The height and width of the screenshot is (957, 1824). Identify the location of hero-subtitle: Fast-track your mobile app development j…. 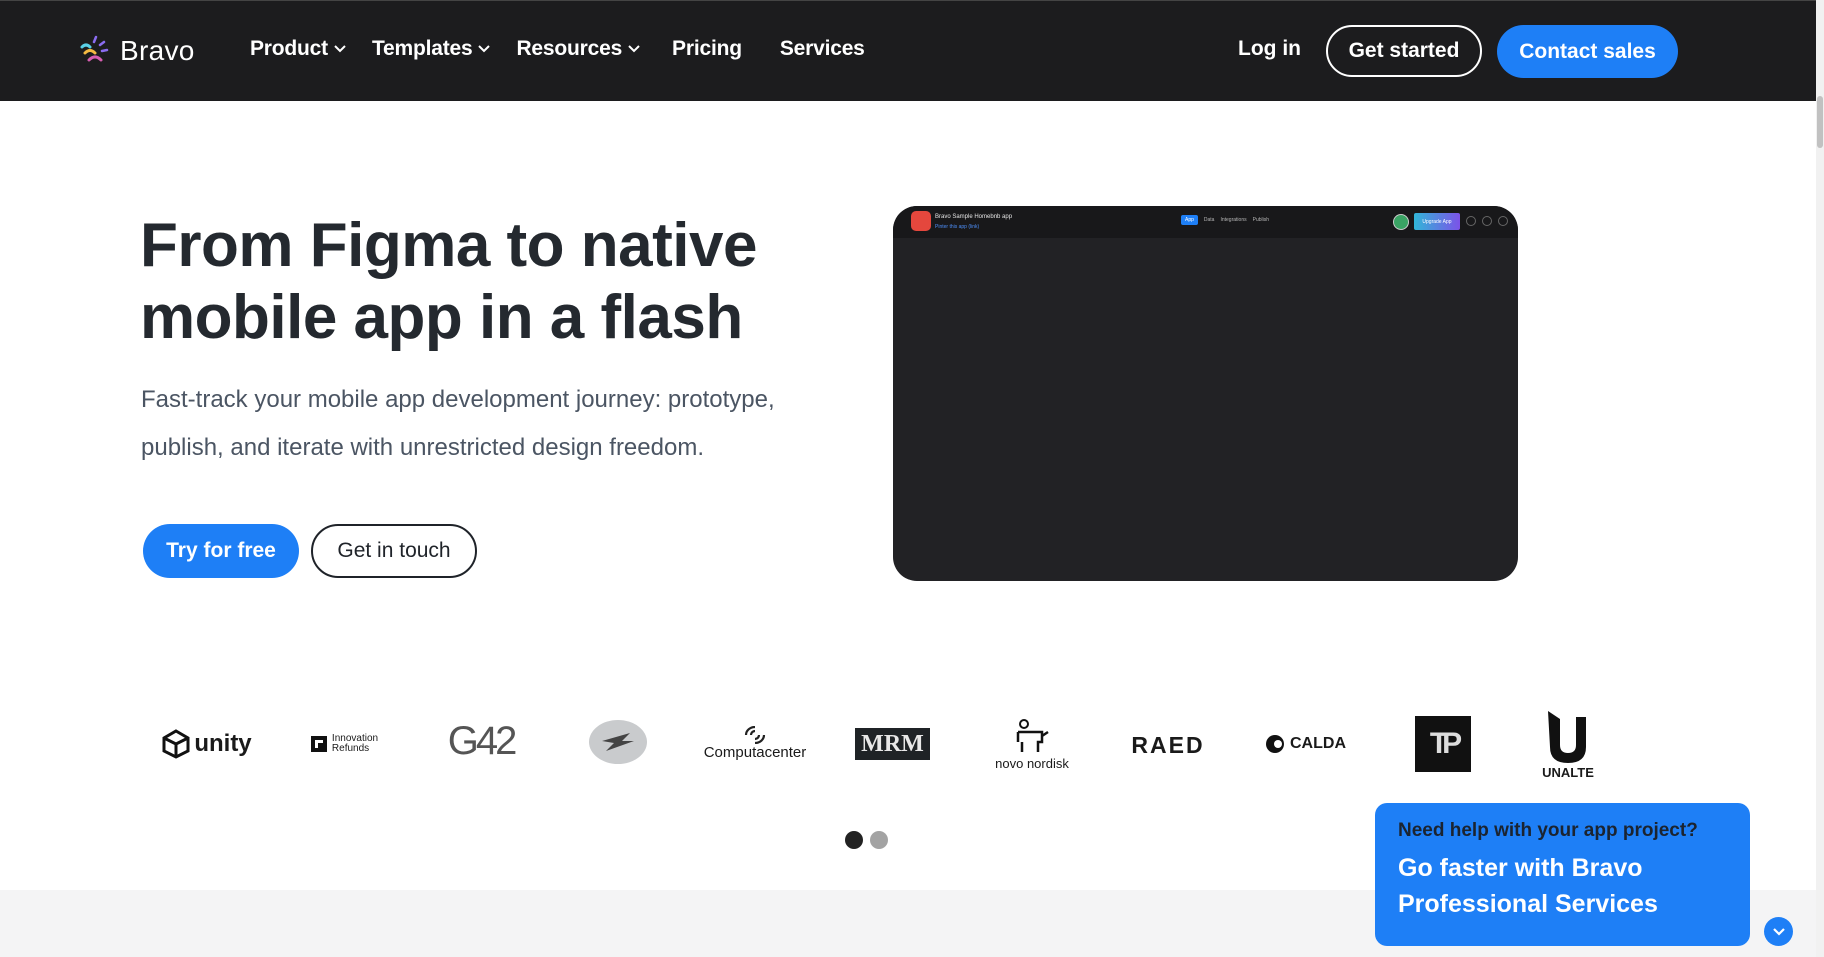
(458, 423).